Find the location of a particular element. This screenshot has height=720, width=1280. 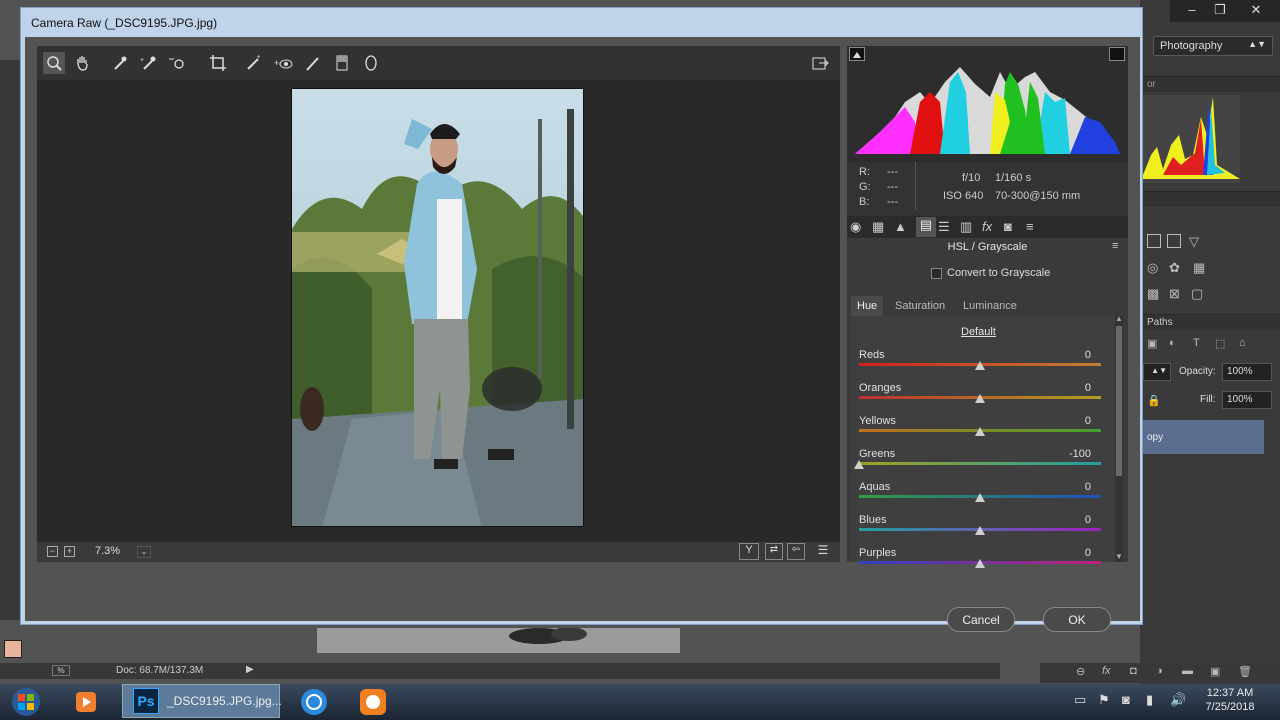

opacity-field: 100% is located at coordinates (1247, 372).